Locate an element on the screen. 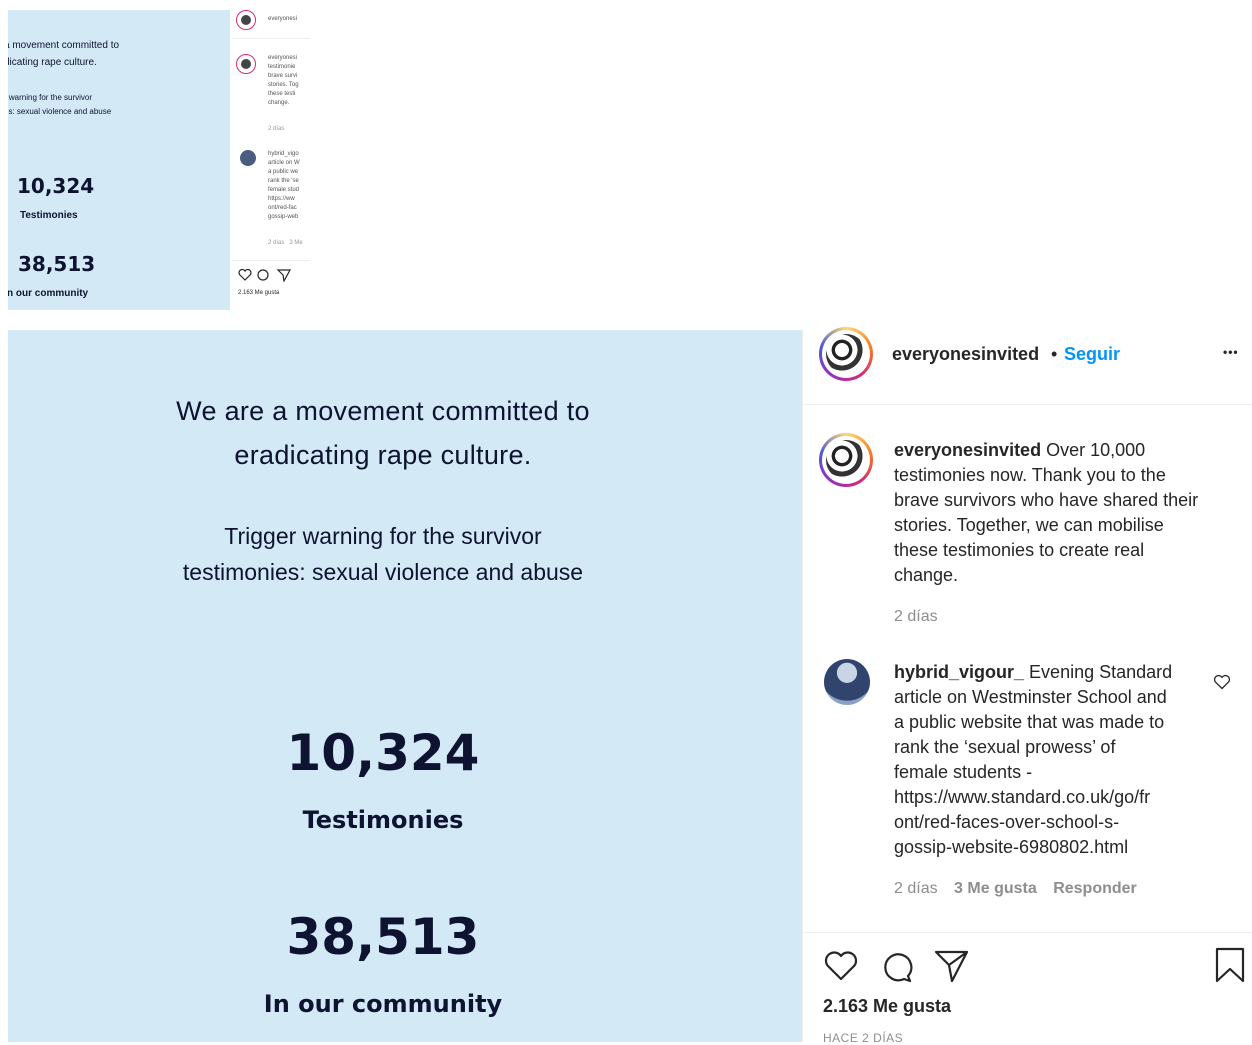 This screenshot has height=1045, width=1252. stat-community-value: 38,513 is located at coordinates (383, 937).